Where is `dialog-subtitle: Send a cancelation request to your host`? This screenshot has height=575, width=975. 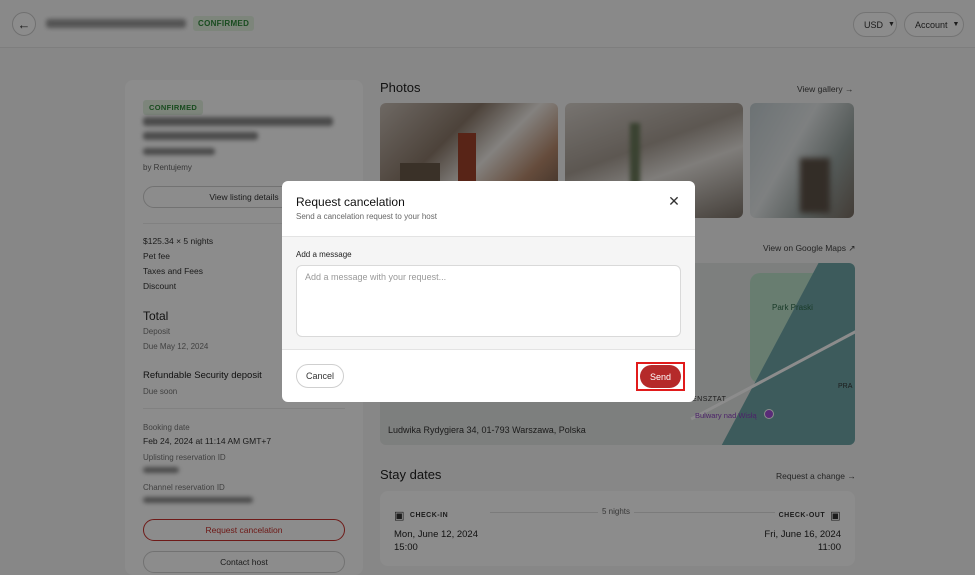
dialog-subtitle: Send a cancelation request to your host is located at coordinates (366, 216).